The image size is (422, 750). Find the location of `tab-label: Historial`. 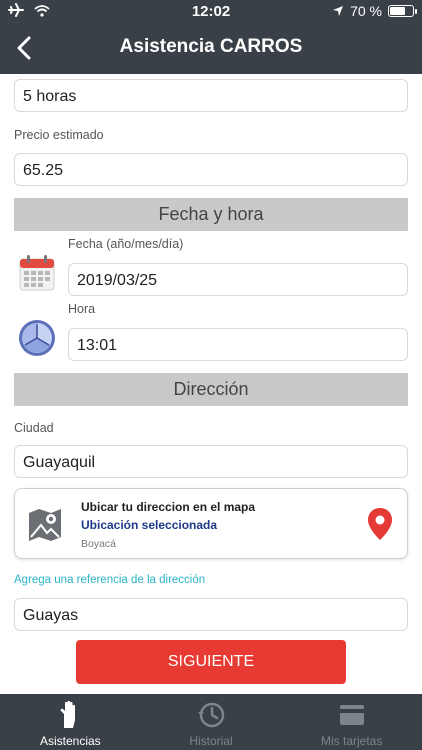

tab-label: Historial is located at coordinates (211, 741).